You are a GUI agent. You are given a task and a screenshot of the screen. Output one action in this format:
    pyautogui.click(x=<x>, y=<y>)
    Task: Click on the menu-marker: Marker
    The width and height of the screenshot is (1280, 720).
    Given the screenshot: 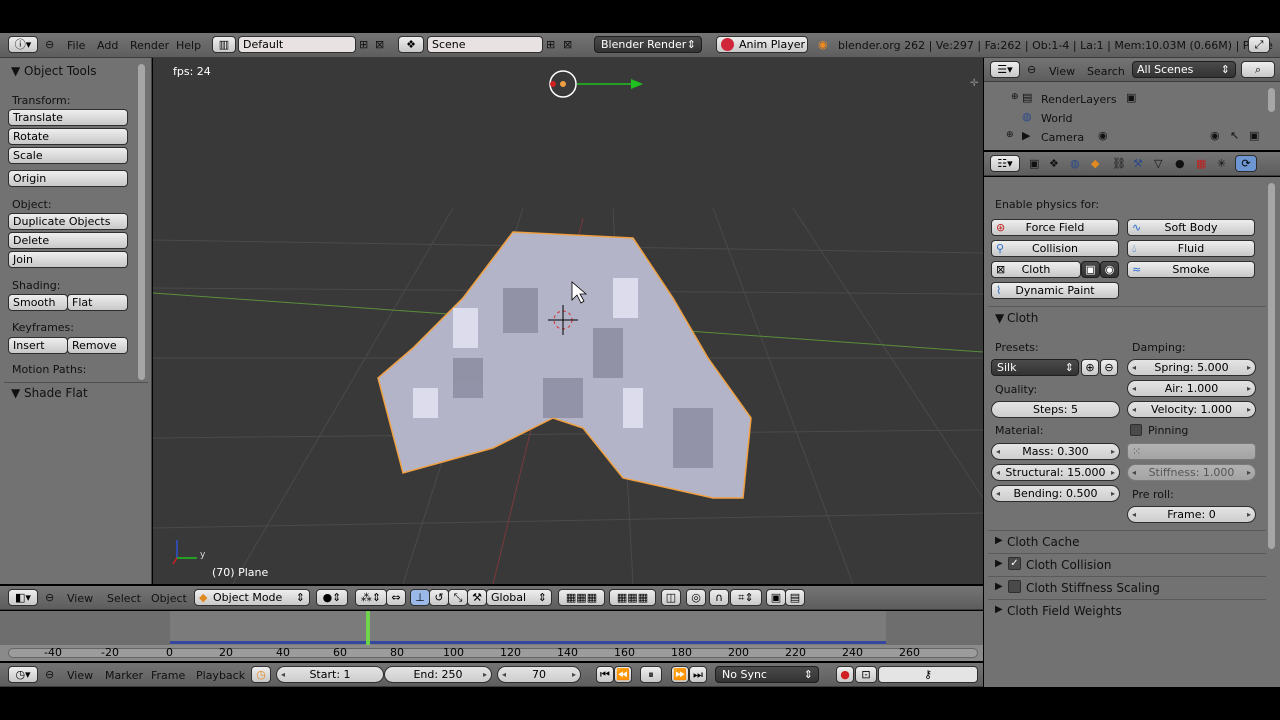 What is the action you would take?
    pyautogui.click(x=124, y=675)
    